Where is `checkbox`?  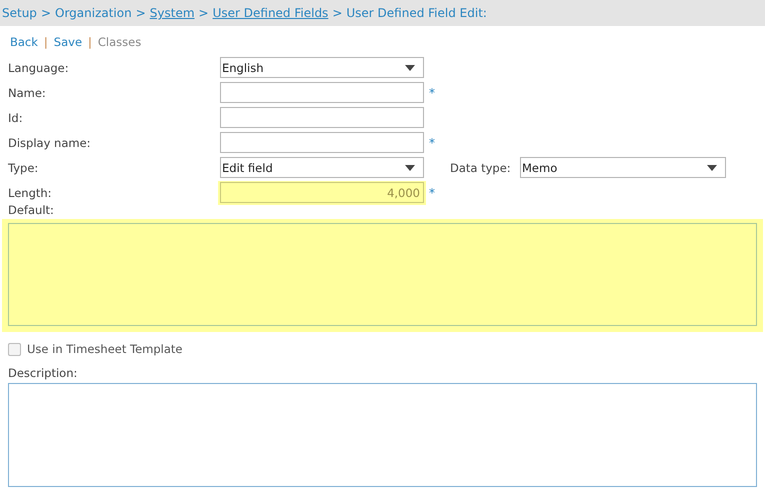 checkbox is located at coordinates (14, 349).